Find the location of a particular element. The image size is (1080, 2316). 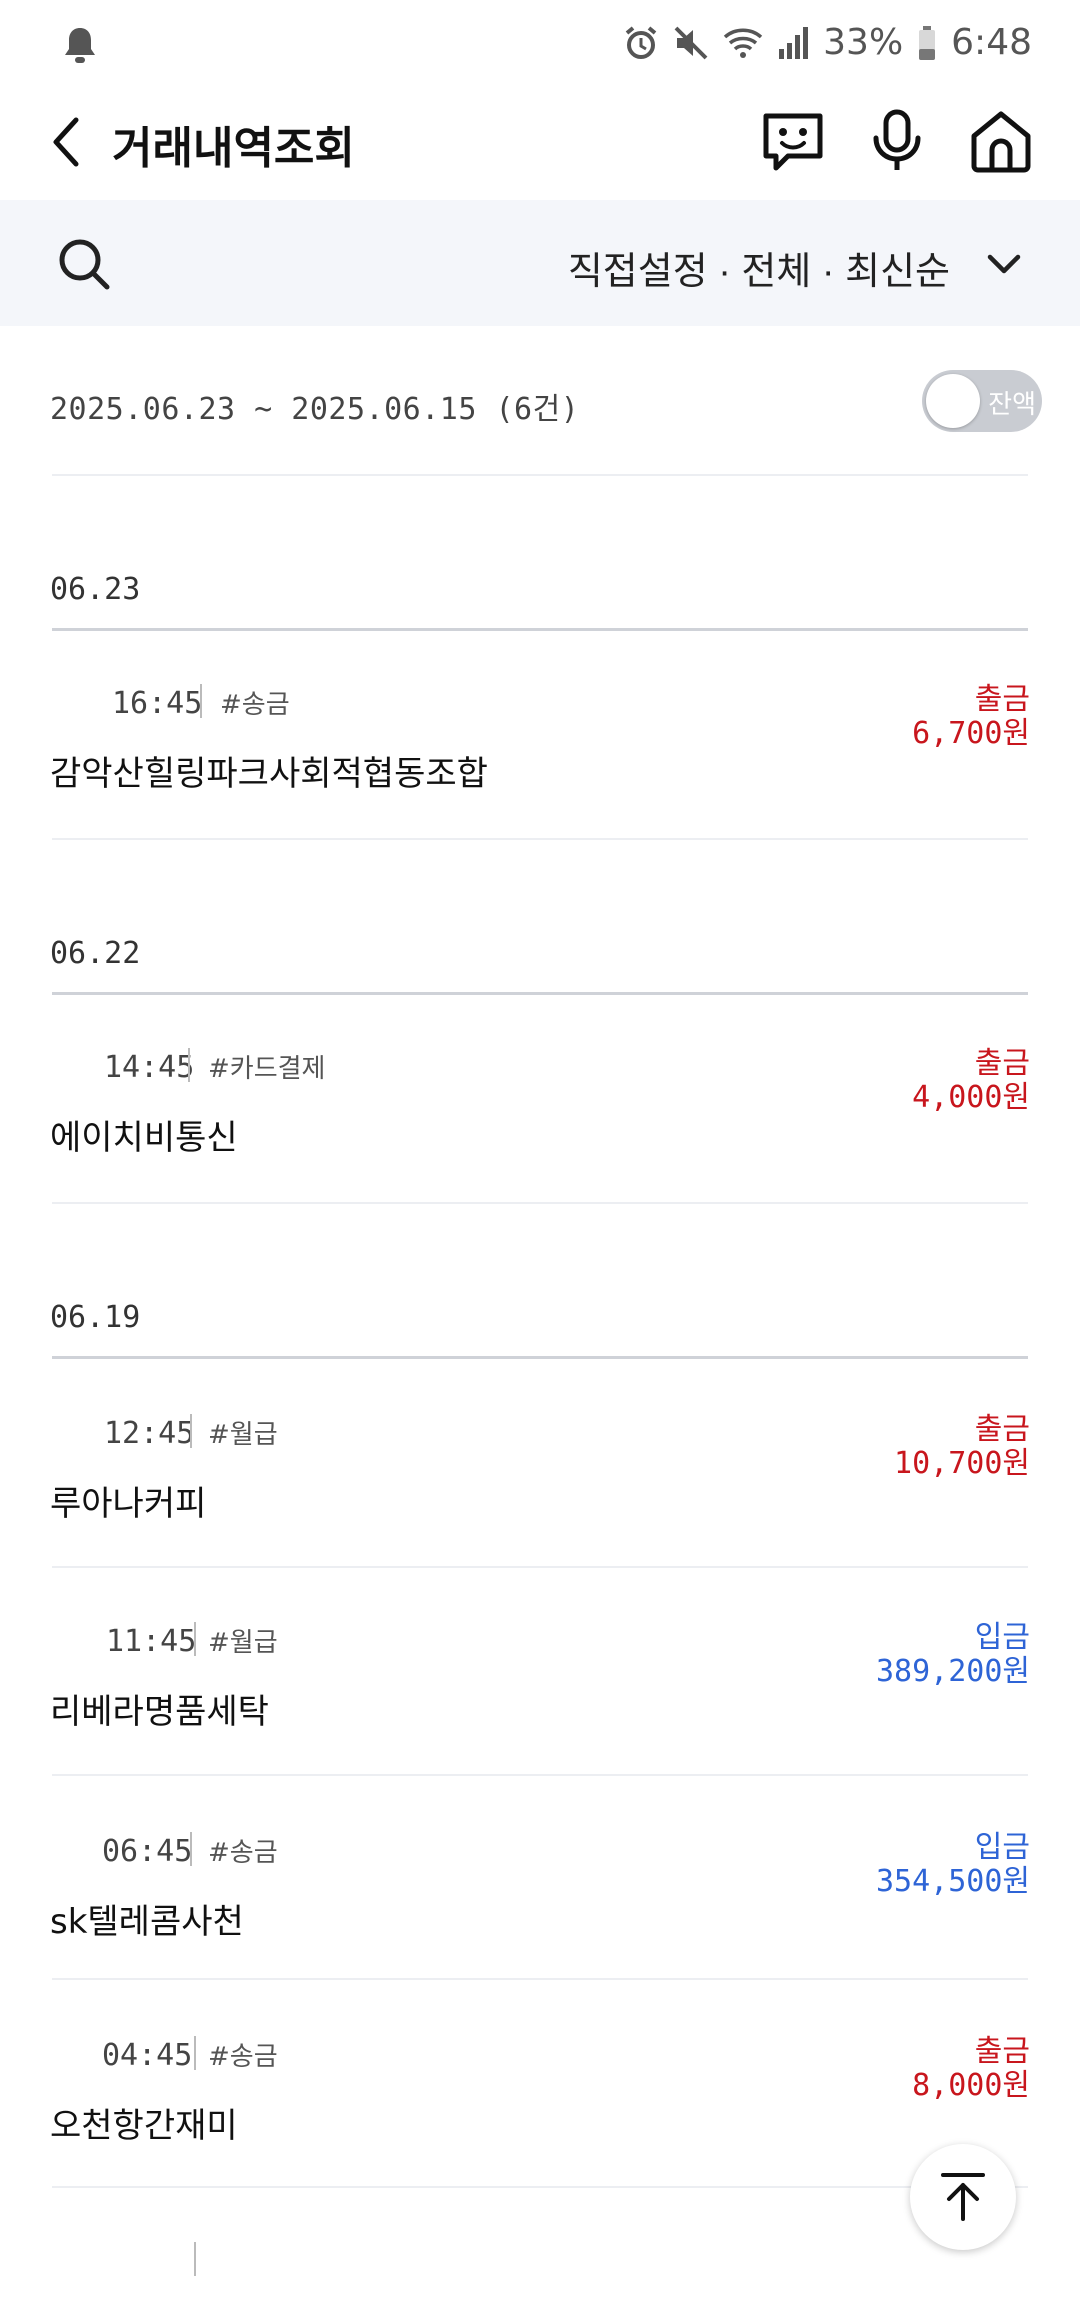

transaction-name: 루아나커피 is located at coordinates (128, 1504).